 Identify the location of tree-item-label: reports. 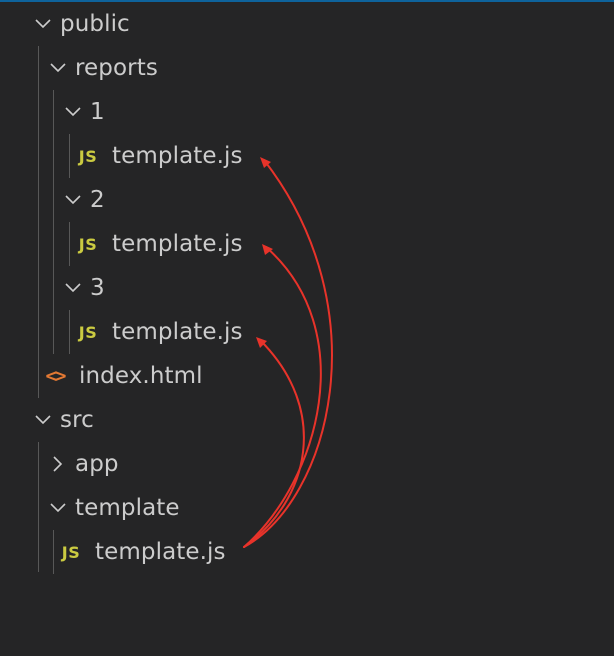
(116, 68).